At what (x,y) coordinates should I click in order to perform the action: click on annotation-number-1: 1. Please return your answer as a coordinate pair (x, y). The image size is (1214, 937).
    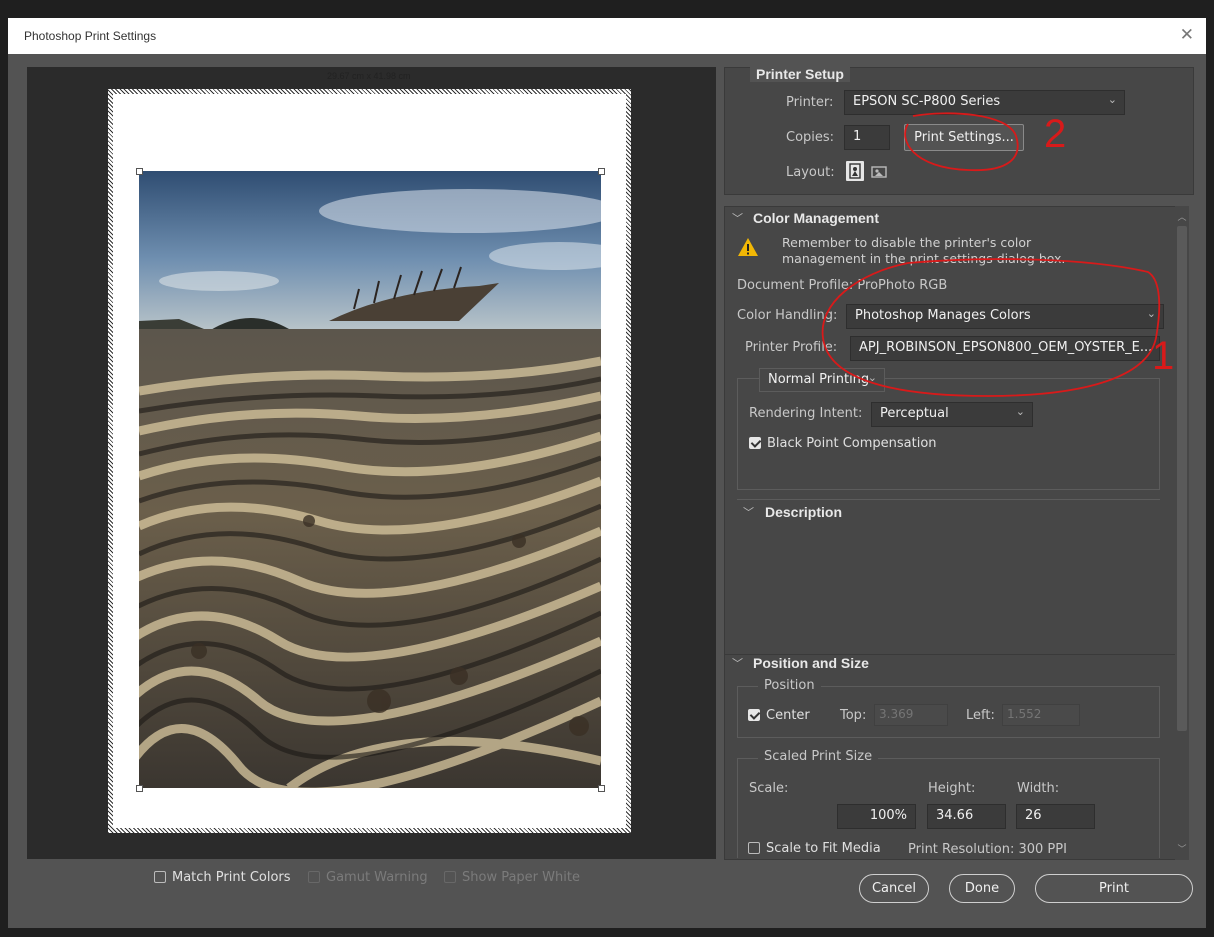
    Looking at the image, I should click on (1163, 356).